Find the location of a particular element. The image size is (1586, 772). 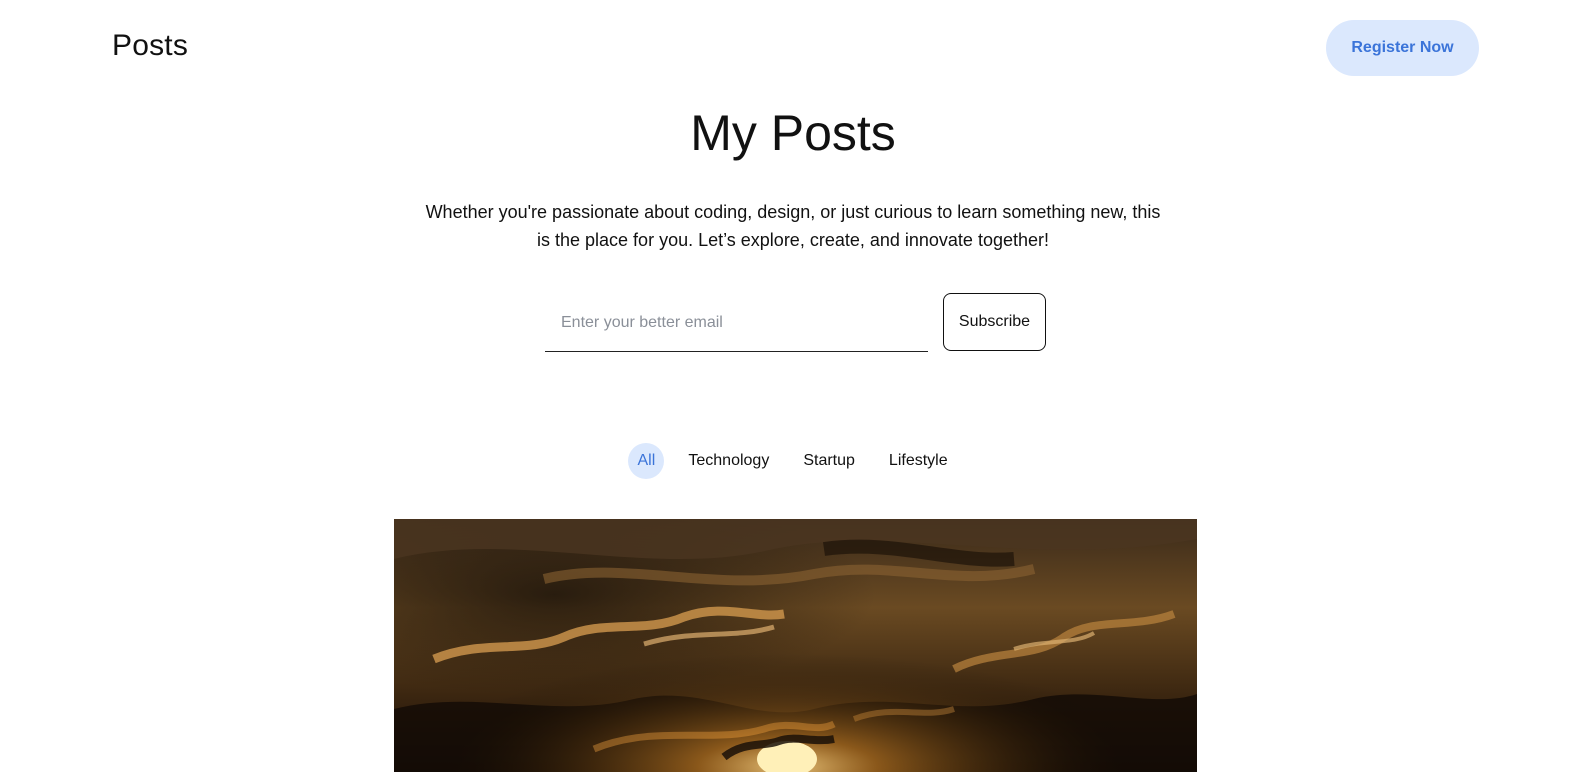

tab-all: All is located at coordinates (646, 461).